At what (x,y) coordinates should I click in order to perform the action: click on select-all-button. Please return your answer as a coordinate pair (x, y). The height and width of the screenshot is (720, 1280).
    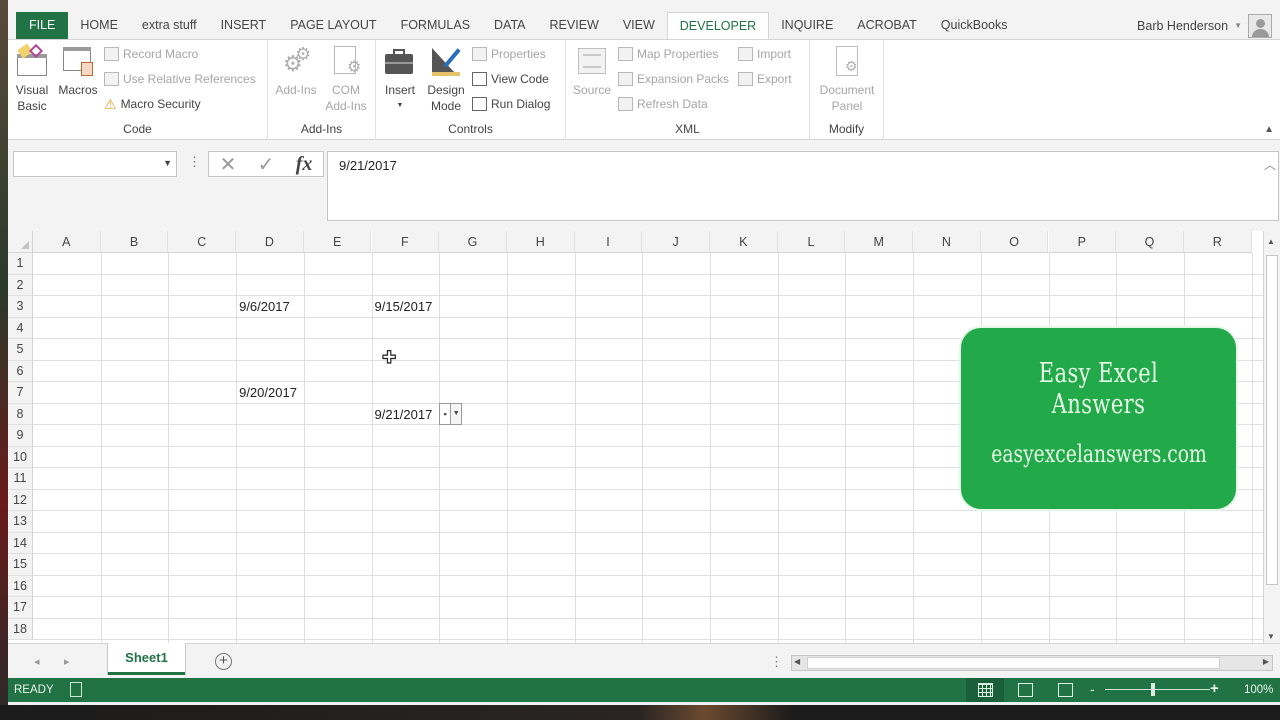
    Looking at the image, I should click on (20, 242).